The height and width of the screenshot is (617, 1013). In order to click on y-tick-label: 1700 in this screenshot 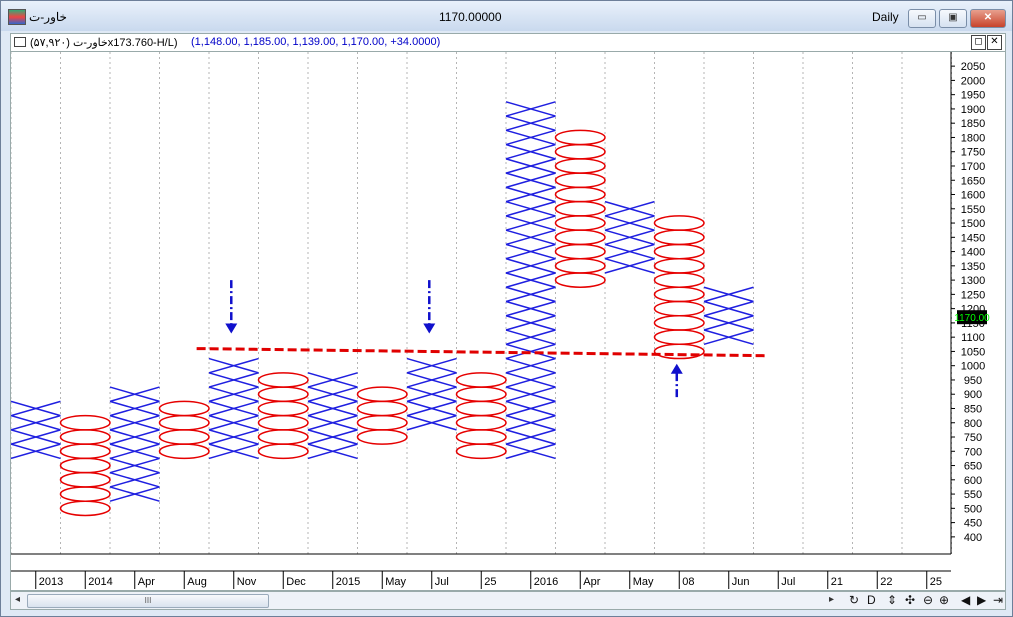, I will do `click(973, 167)`.